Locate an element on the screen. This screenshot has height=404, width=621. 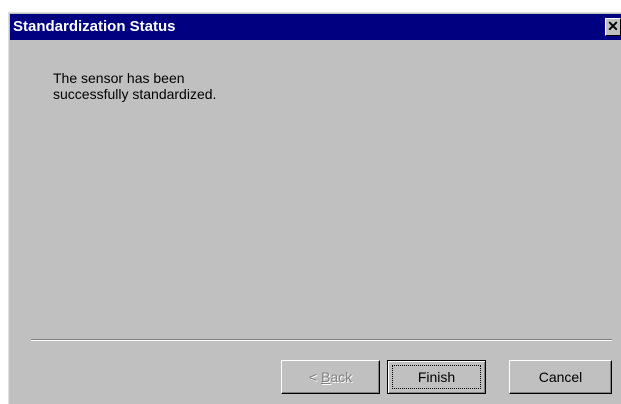
back-button: < Back is located at coordinates (330, 377).